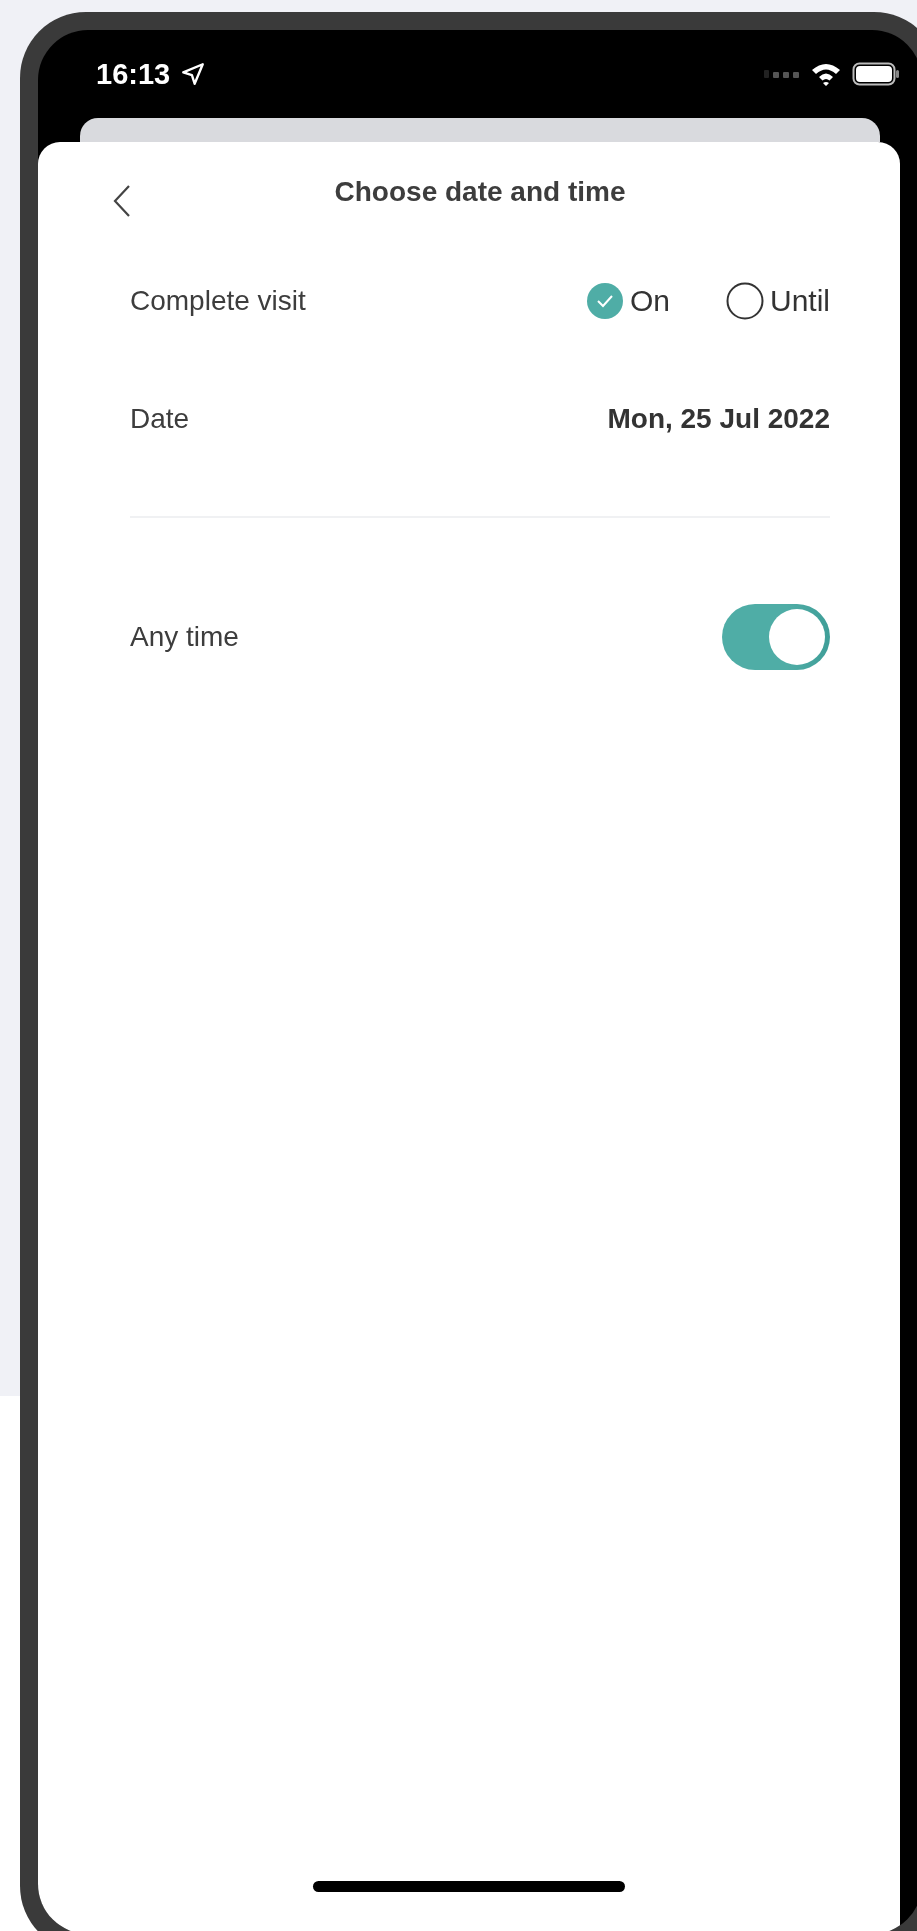  What do you see at coordinates (800, 301) in the screenshot?
I see `radio-label: Until` at bounding box center [800, 301].